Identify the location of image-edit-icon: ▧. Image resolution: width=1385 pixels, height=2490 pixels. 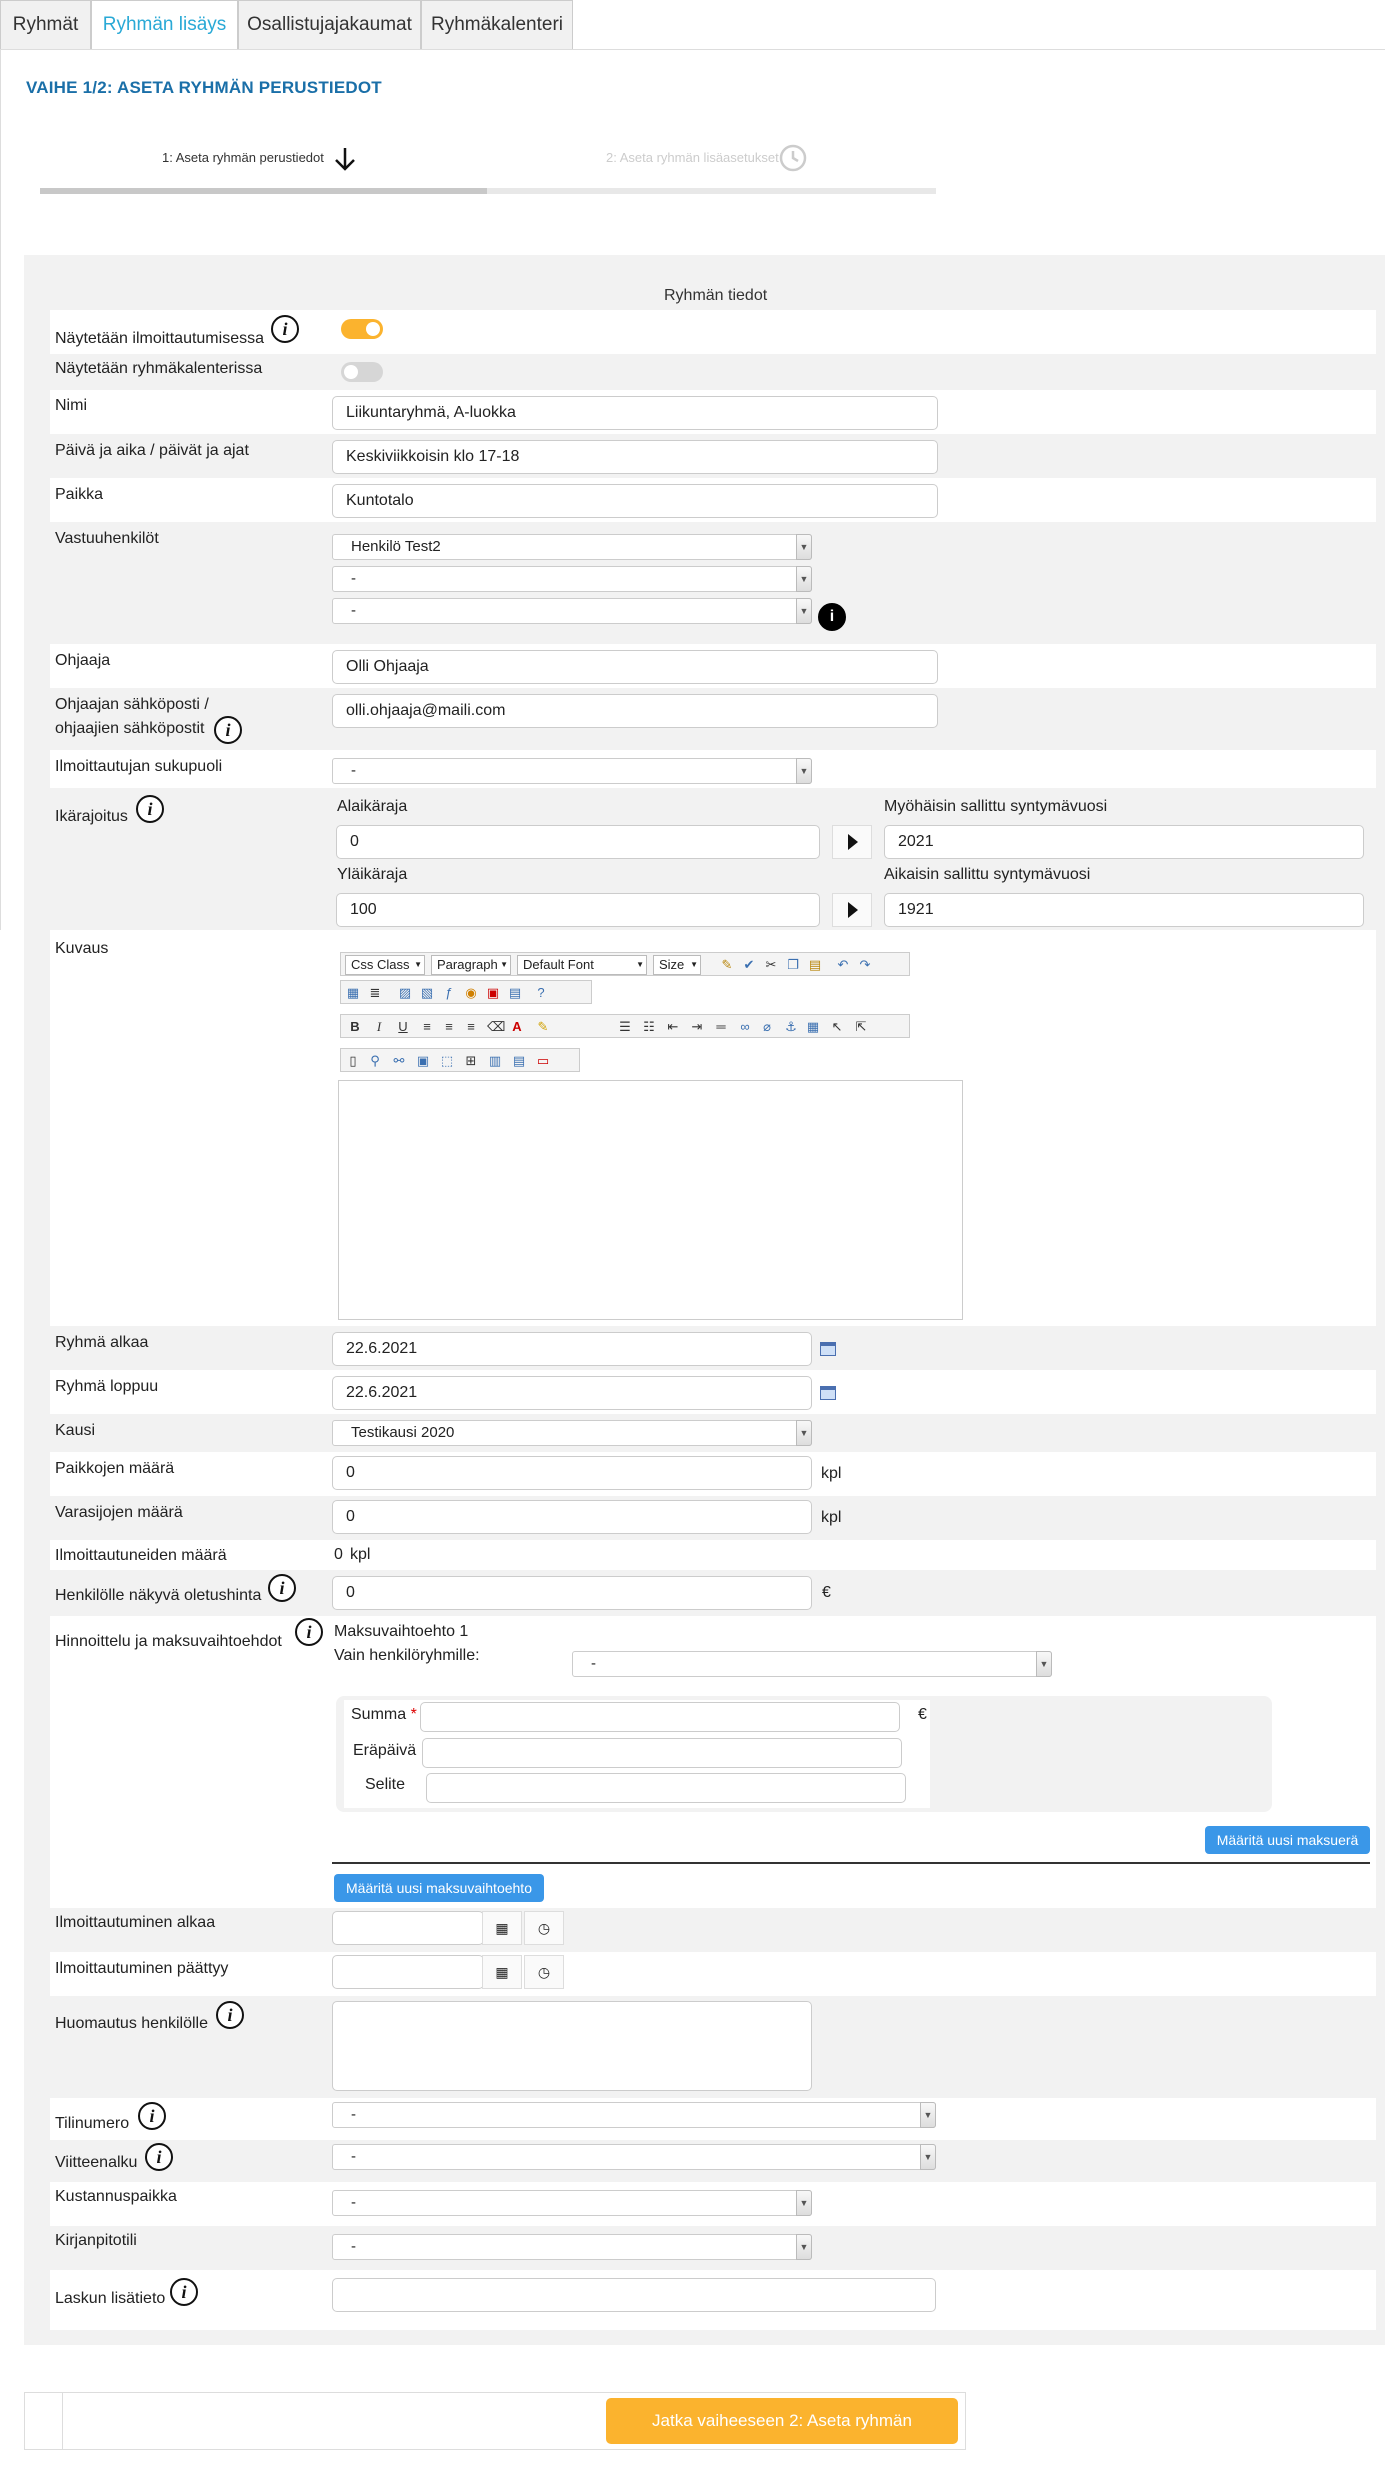
(427, 993).